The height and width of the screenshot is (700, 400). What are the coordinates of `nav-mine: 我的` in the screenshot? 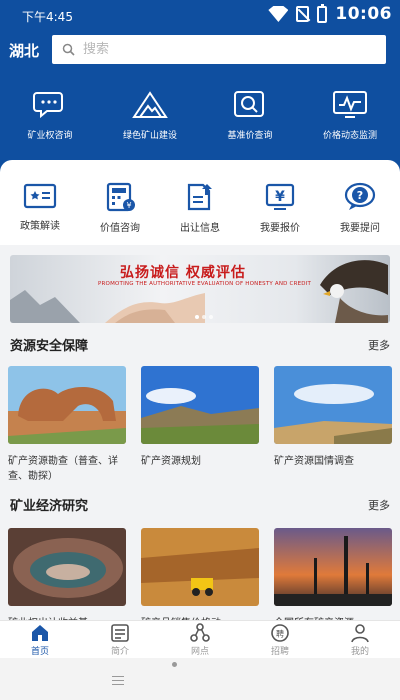 It's located at (360, 640).